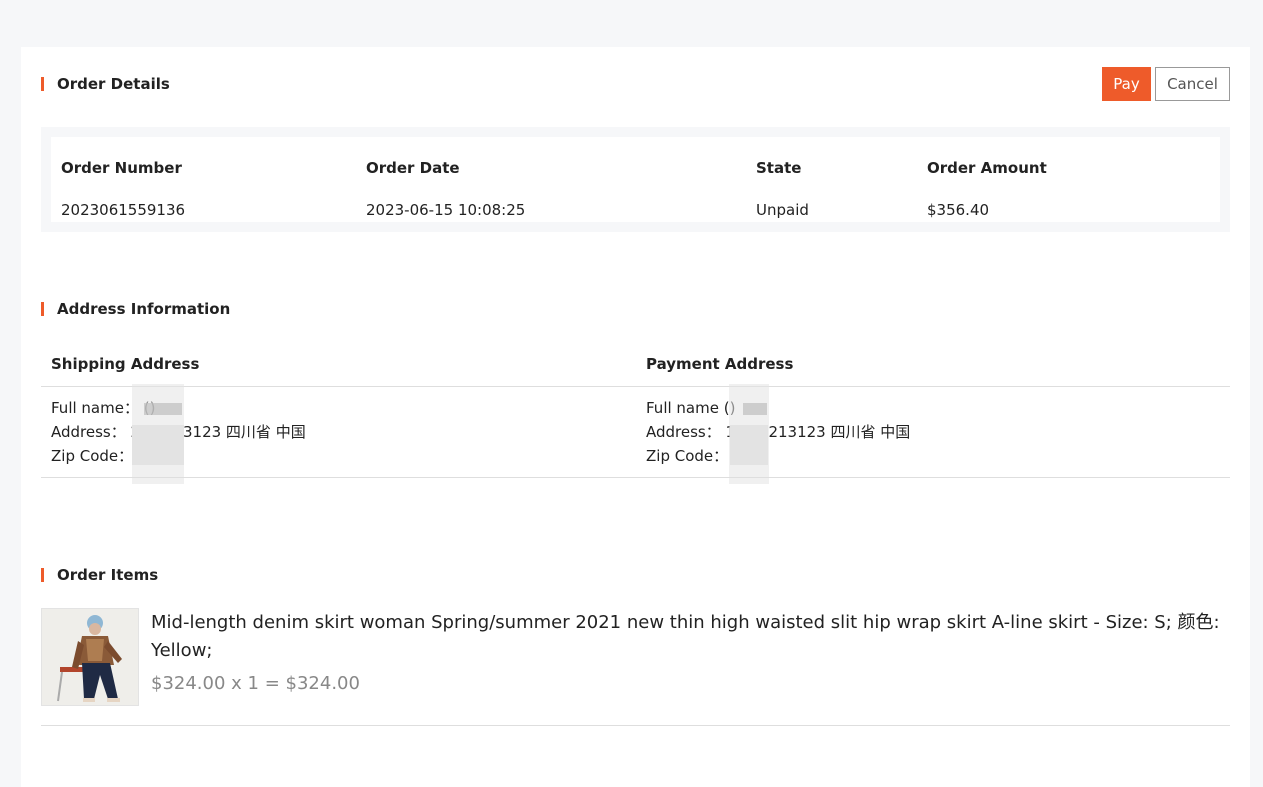 The width and height of the screenshot is (1263, 787). Describe the element at coordinates (958, 210) in the screenshot. I see `order-amount-value: $356.40` at that location.